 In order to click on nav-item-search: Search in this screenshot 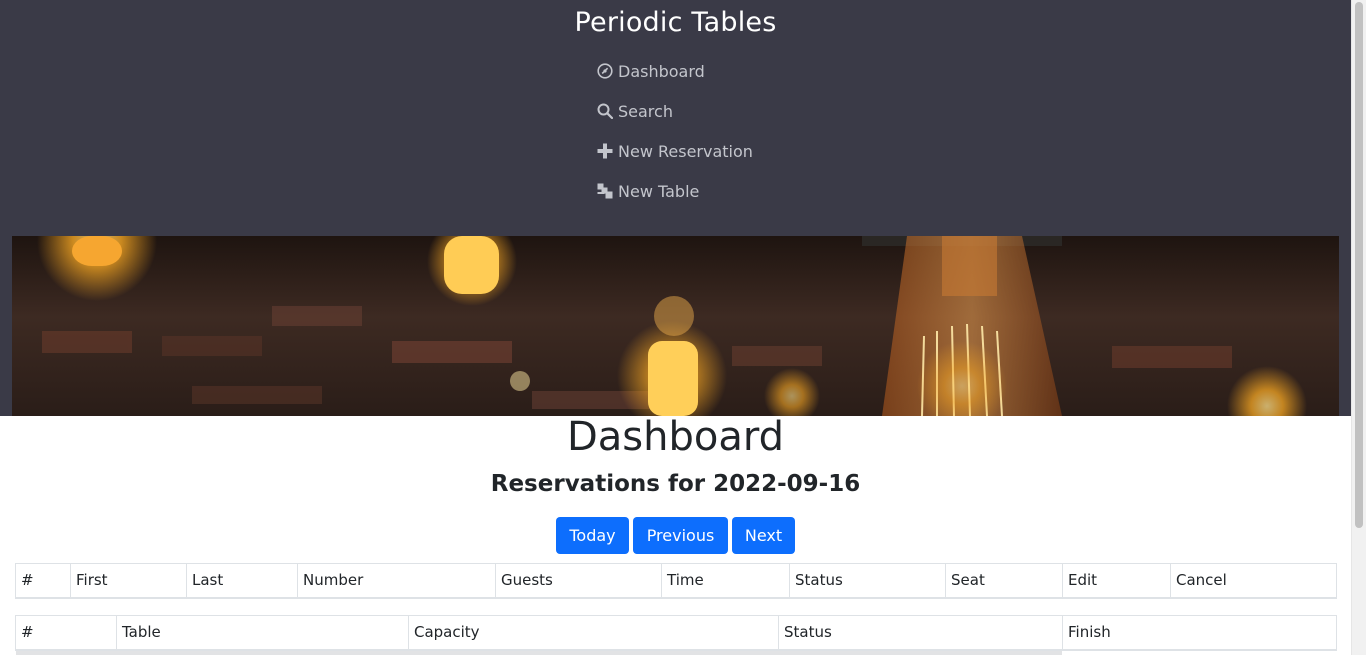, I will do `click(635, 111)`.